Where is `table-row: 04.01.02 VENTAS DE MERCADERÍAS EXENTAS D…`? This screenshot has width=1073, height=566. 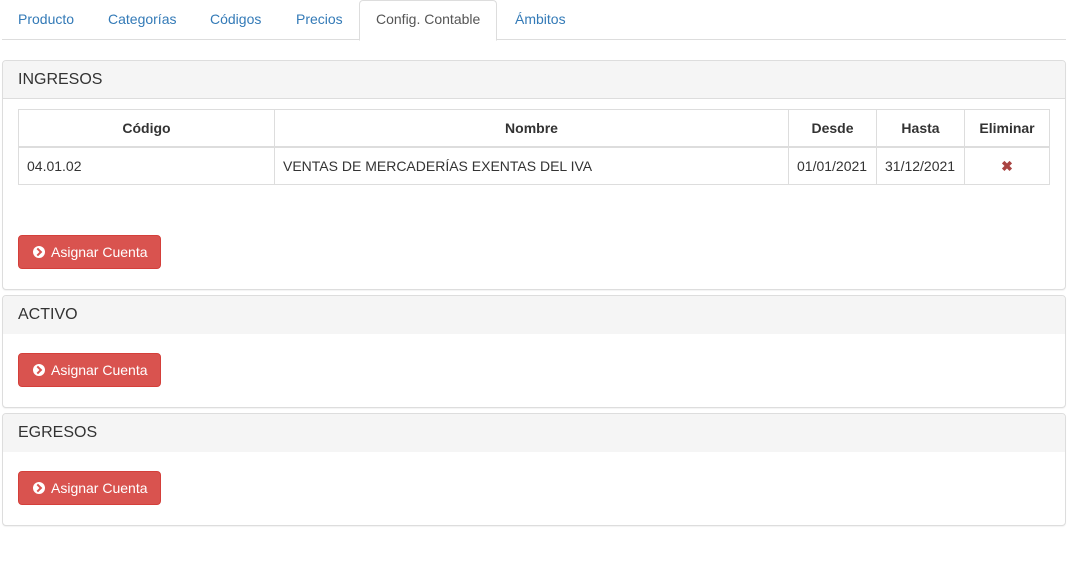
table-row: 04.01.02 VENTAS DE MERCADERÍAS EXENTAS D… is located at coordinates (534, 165).